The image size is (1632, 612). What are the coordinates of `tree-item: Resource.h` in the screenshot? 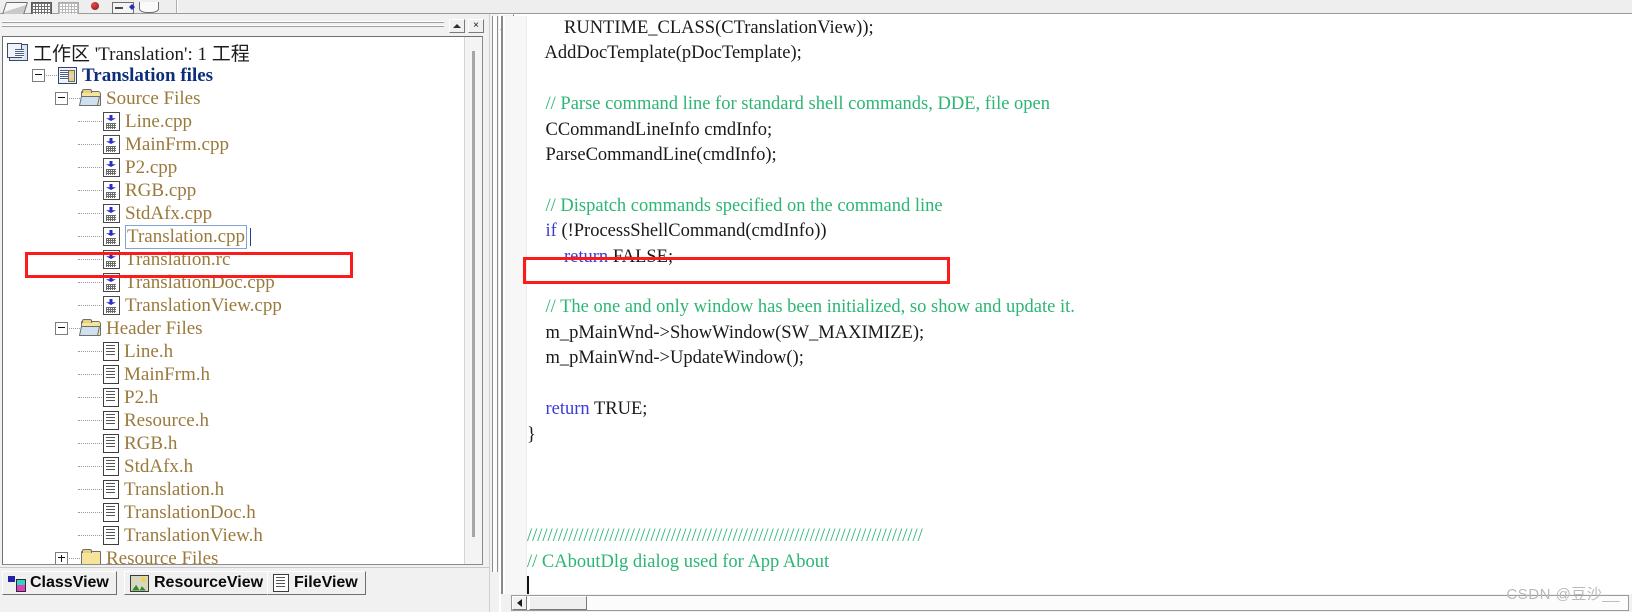 It's located at (237, 420).